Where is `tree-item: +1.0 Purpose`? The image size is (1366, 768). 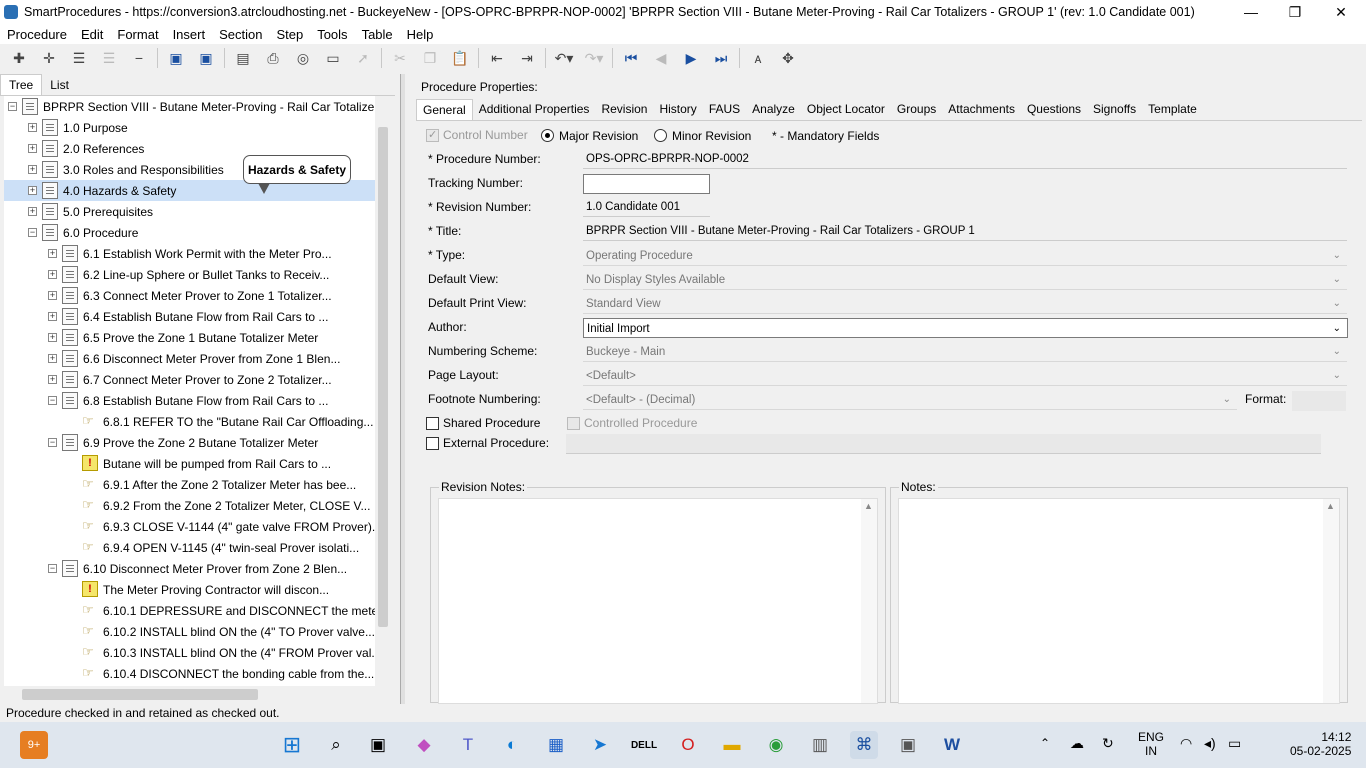
tree-item: +1.0 Purpose is located at coordinates (189, 127).